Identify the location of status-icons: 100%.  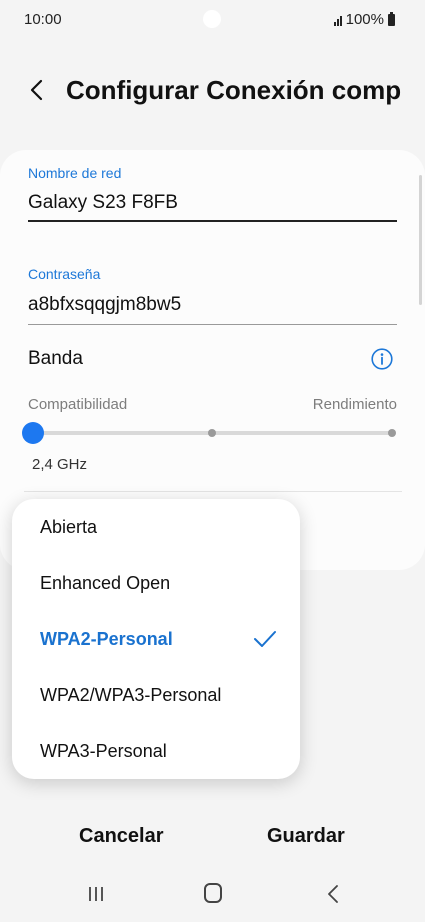
(364, 19).